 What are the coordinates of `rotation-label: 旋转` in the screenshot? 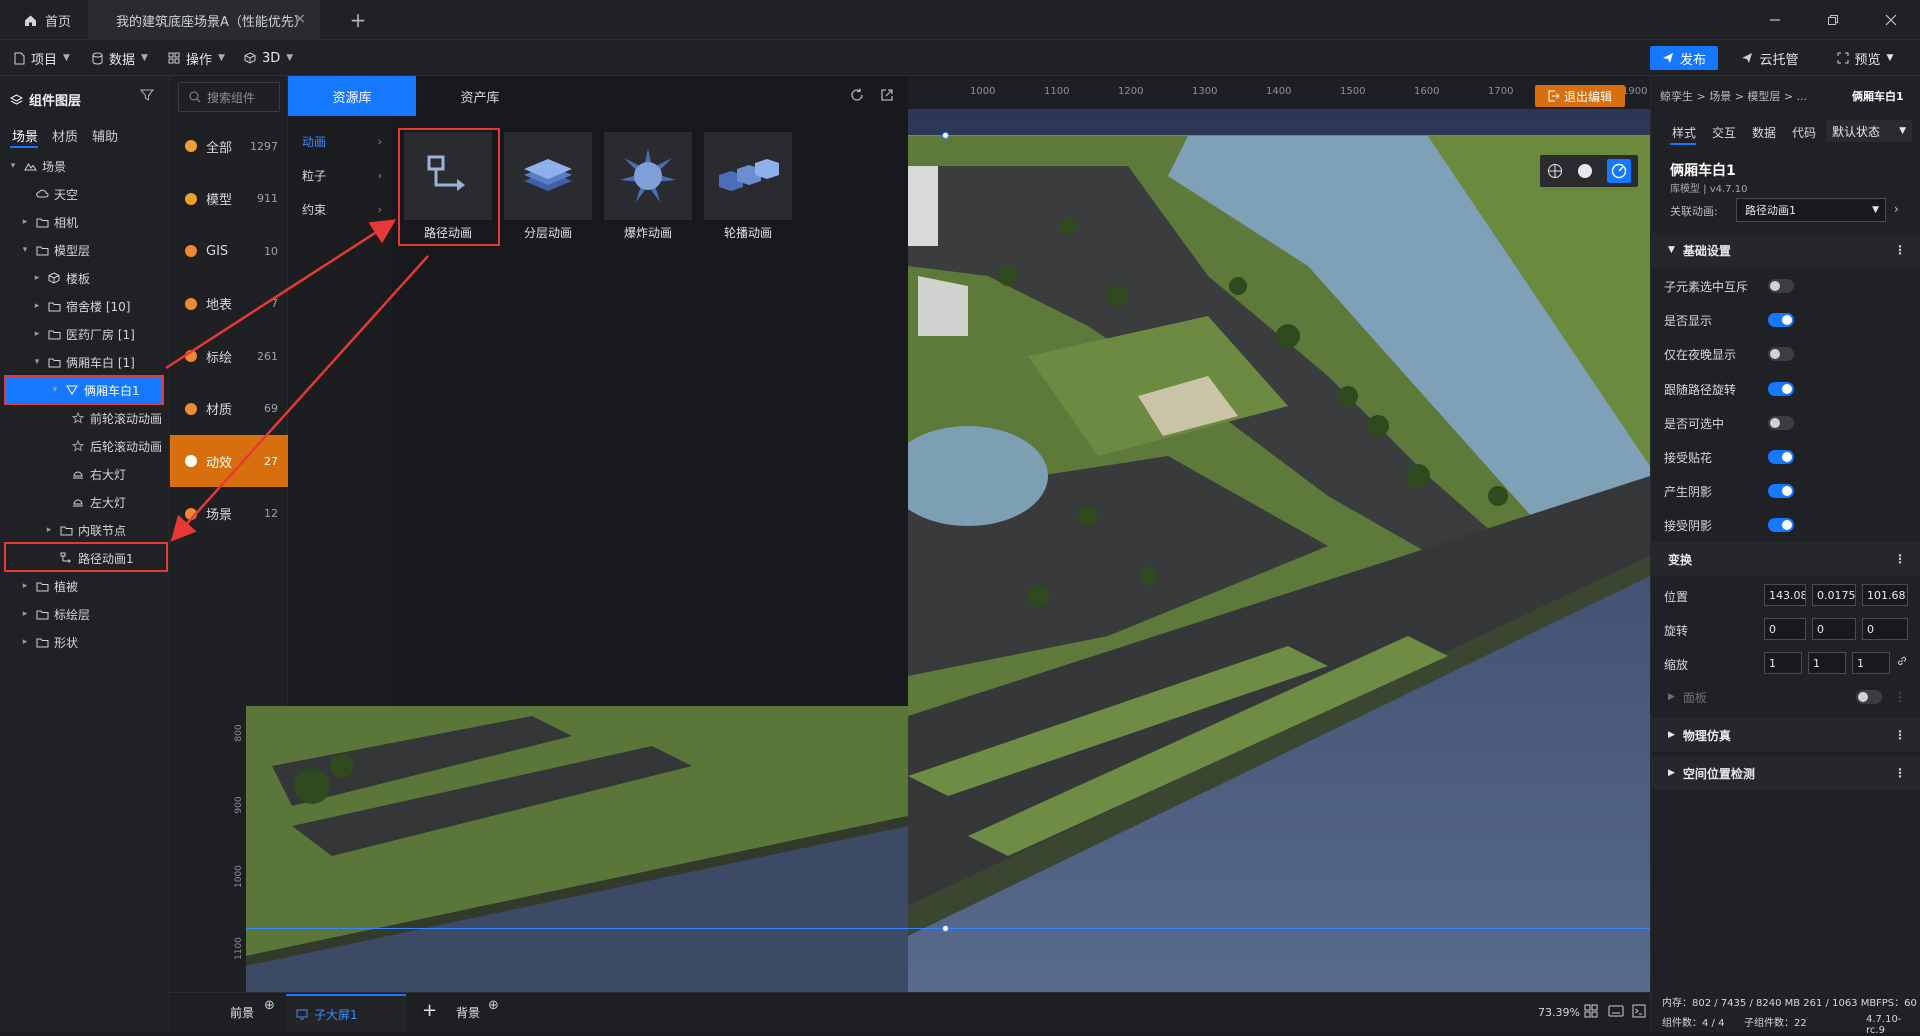 It's located at (1676, 631).